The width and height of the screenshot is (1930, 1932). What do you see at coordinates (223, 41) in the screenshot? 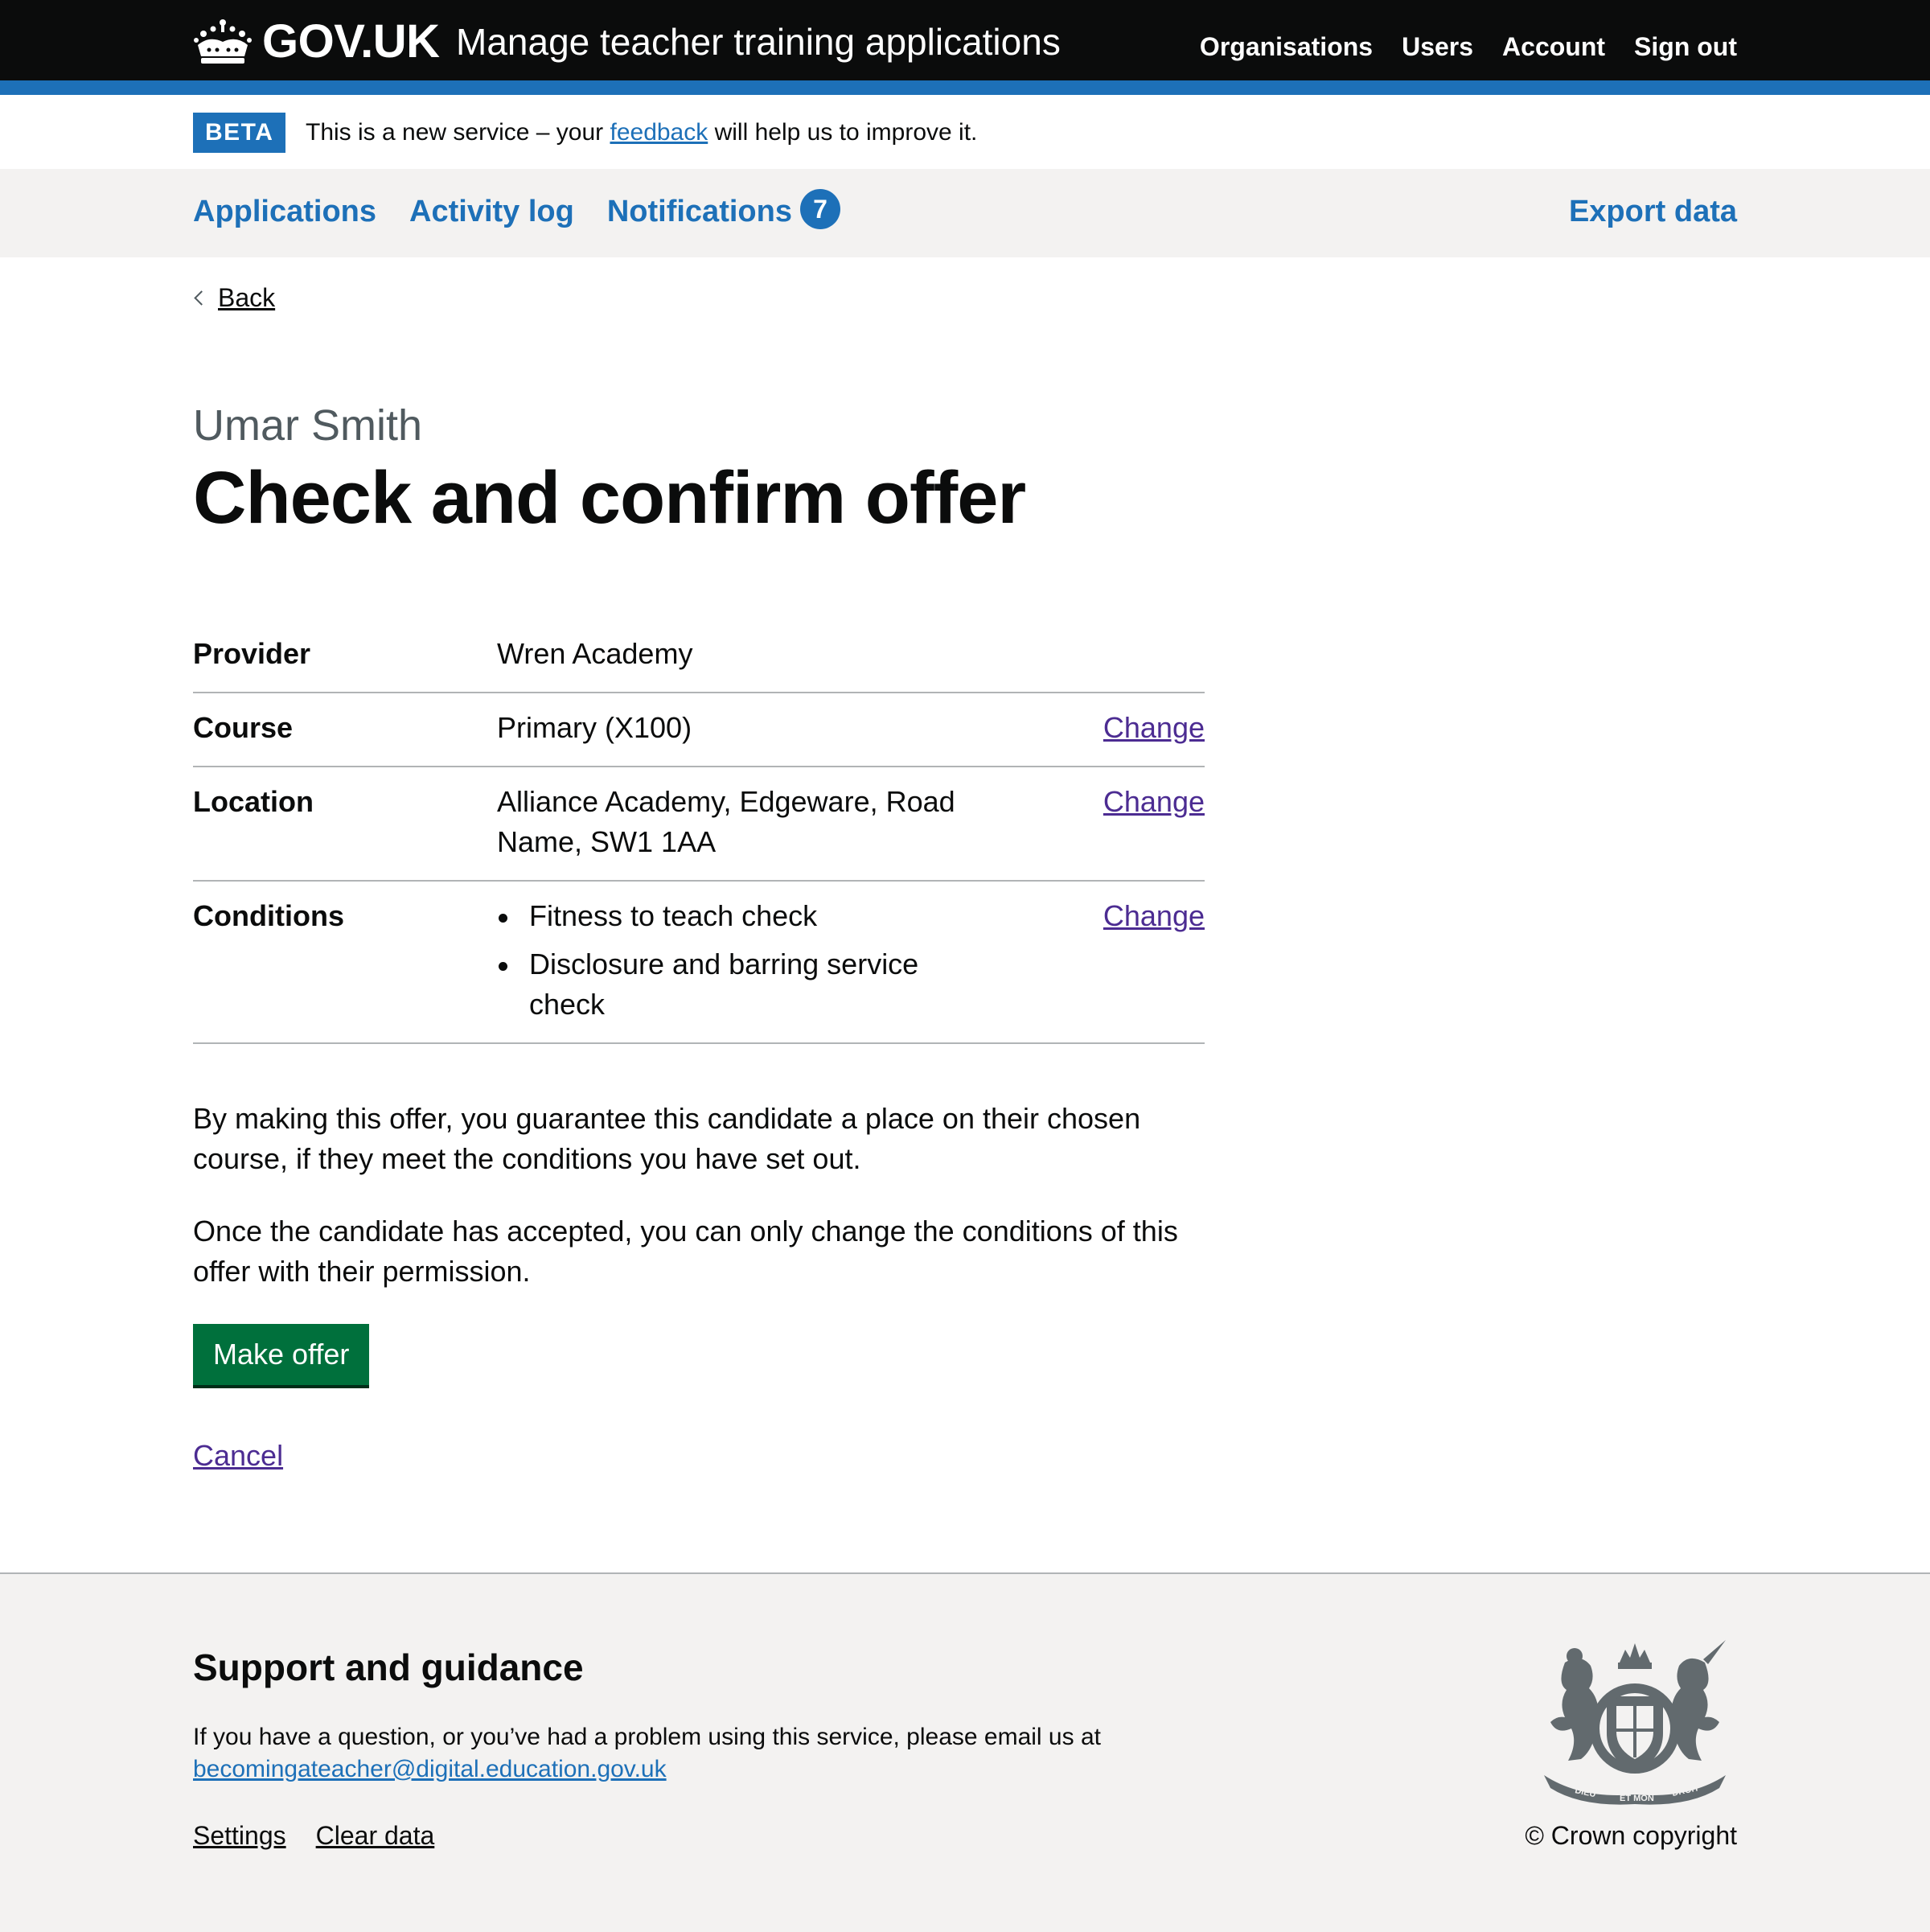
I see `crown-icon` at bounding box center [223, 41].